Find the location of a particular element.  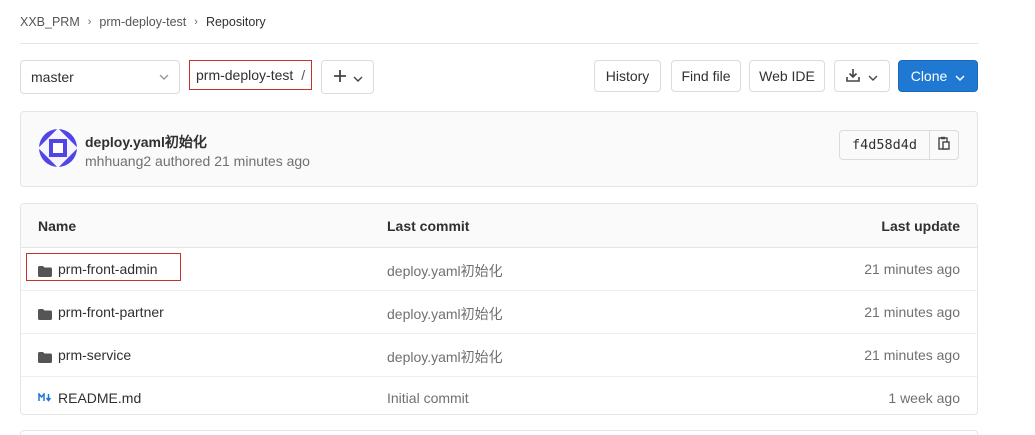

download-button is located at coordinates (862, 76).